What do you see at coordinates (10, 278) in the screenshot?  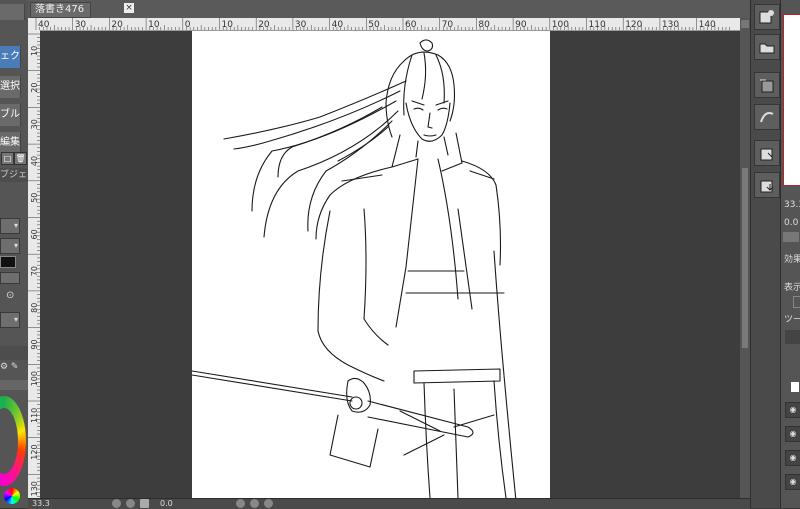 I see `property-slider` at bounding box center [10, 278].